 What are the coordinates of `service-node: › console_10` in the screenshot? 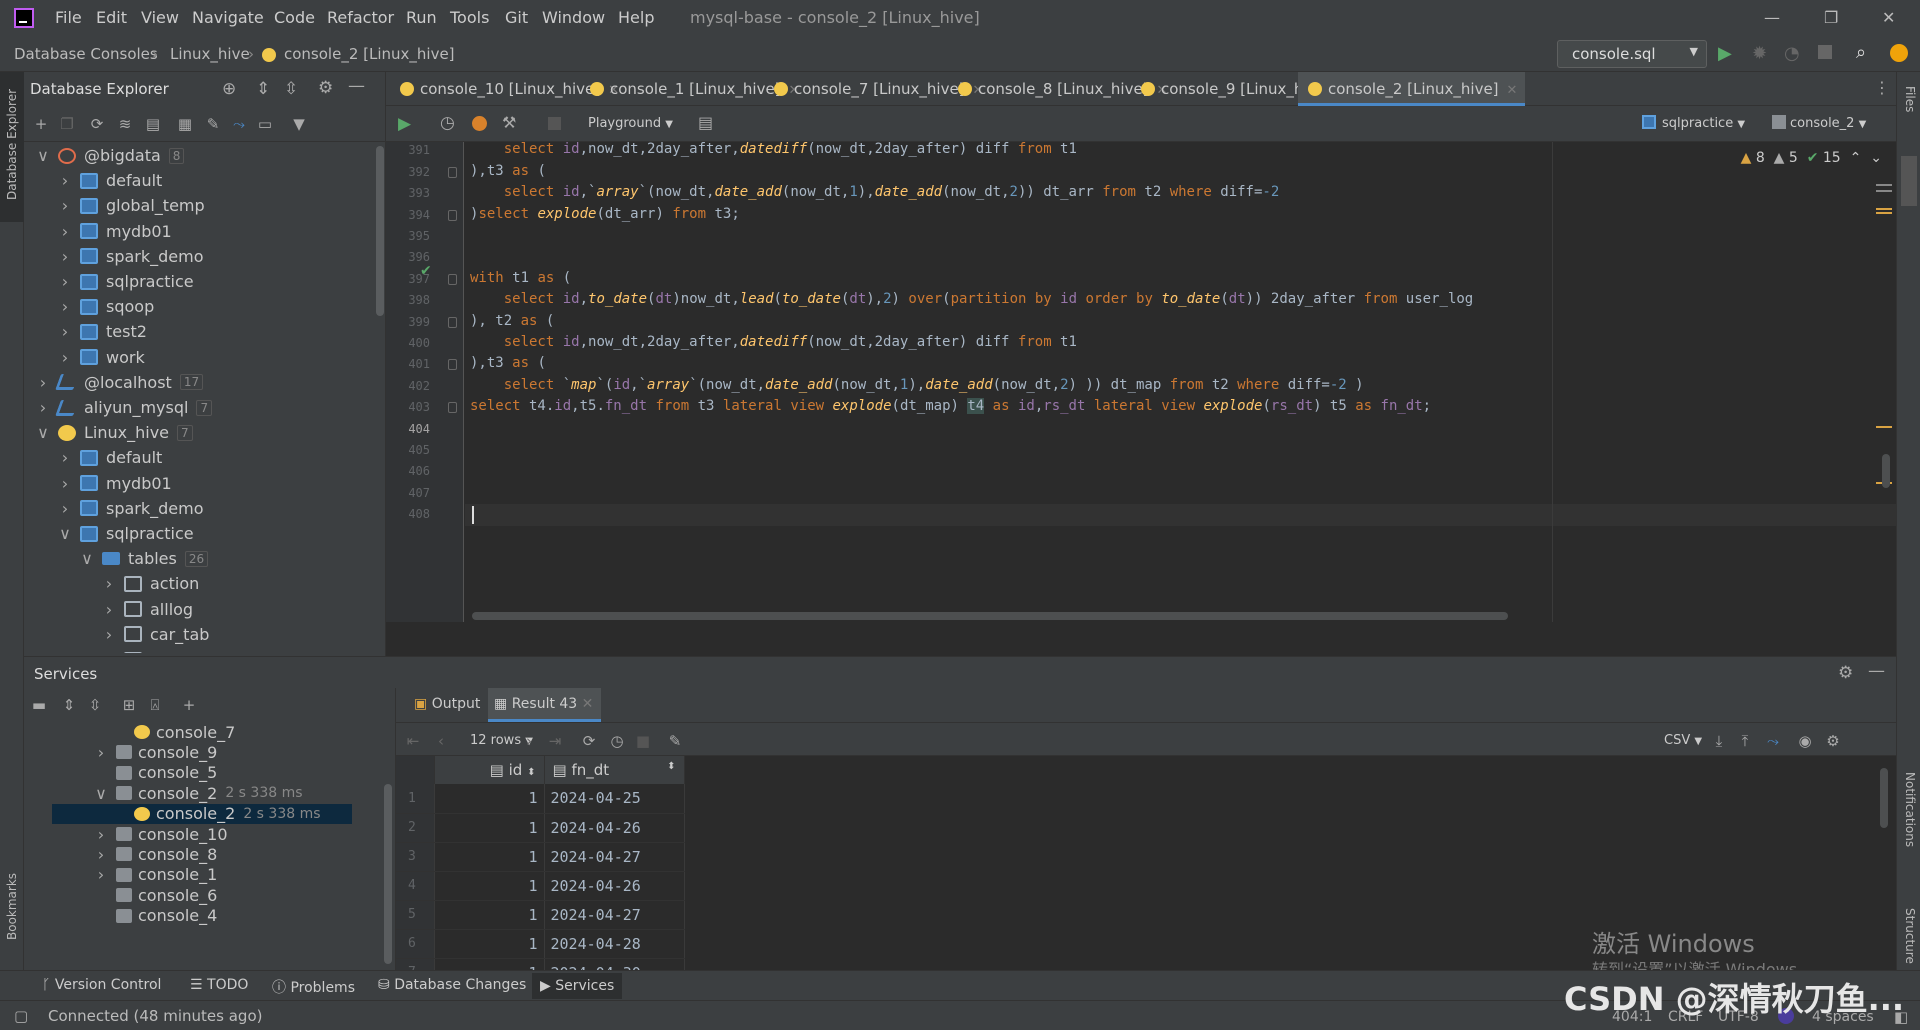 It's located at (161, 834).